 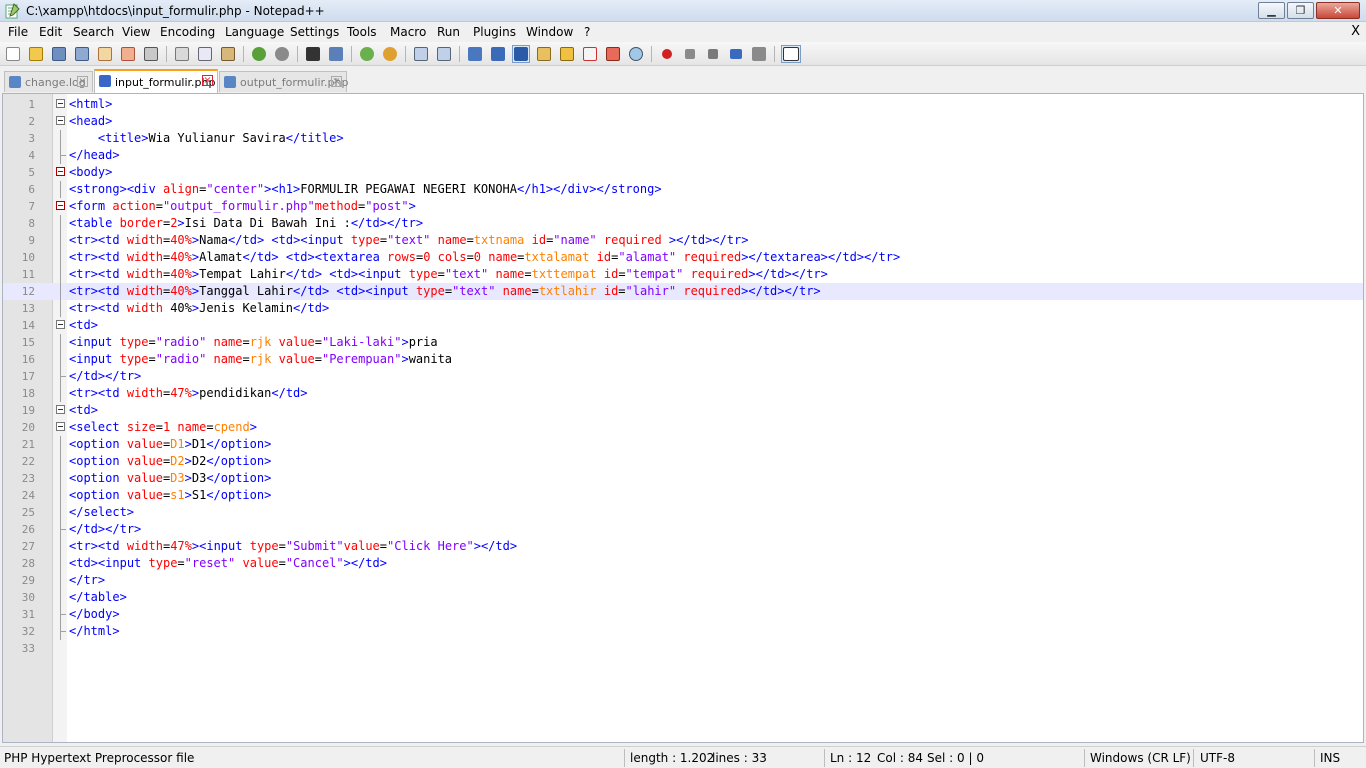 What do you see at coordinates (18, 32) in the screenshot?
I see `menu-file: File` at bounding box center [18, 32].